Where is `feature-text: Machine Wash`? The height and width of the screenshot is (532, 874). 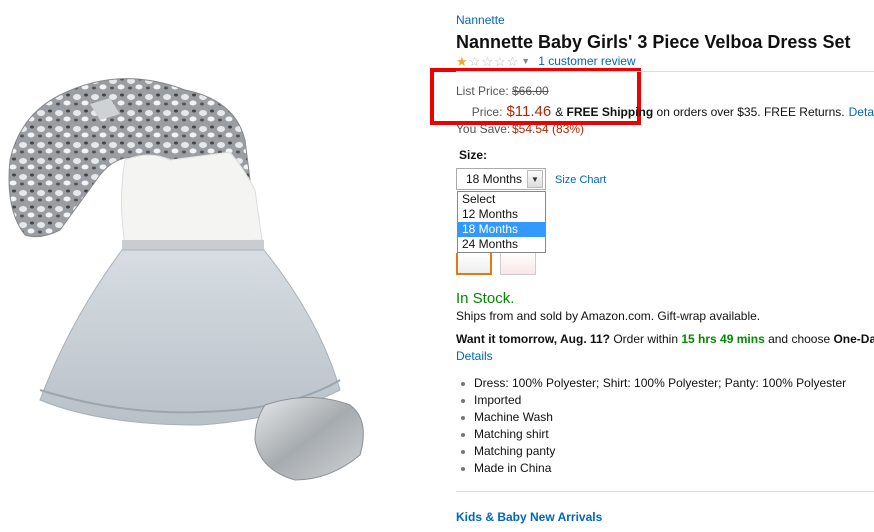
feature-text: Machine Wash is located at coordinates (513, 417).